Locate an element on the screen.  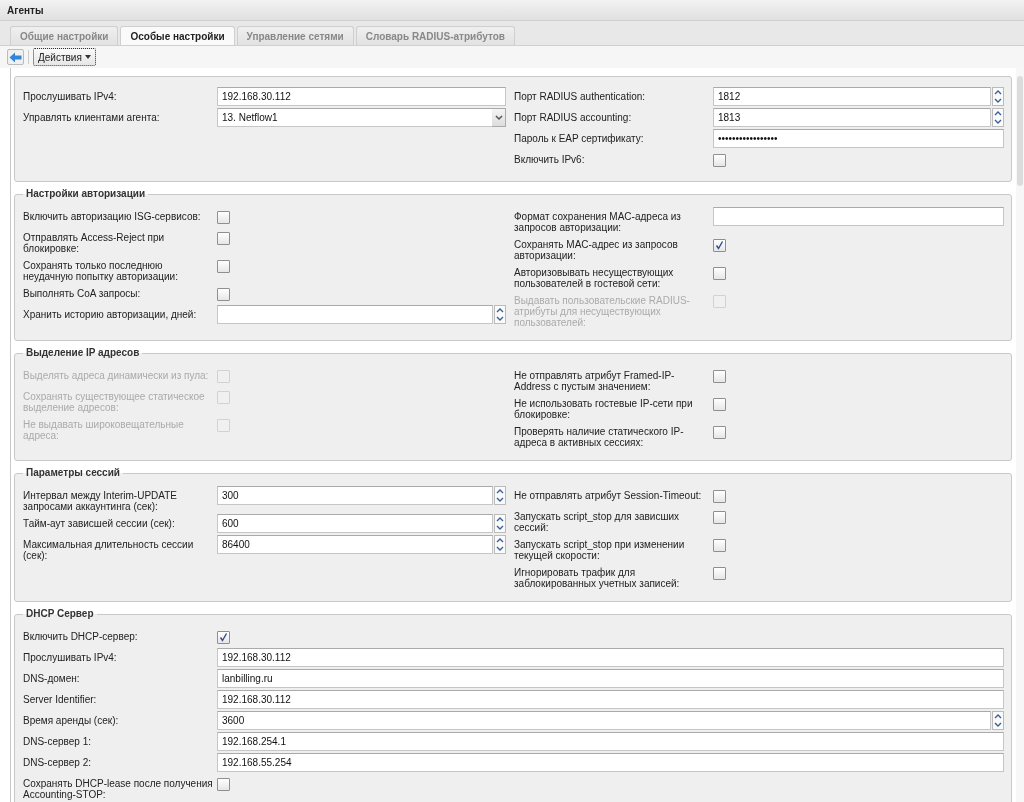
field-label: DNS-сервер 2: is located at coordinates (57, 762).